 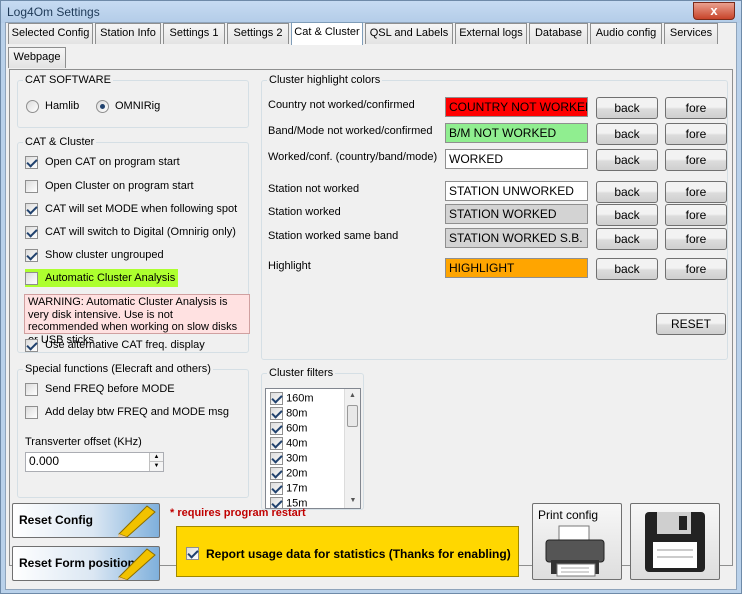 What do you see at coordinates (37, 57) in the screenshot?
I see `tab-webpage: Webpage` at bounding box center [37, 57].